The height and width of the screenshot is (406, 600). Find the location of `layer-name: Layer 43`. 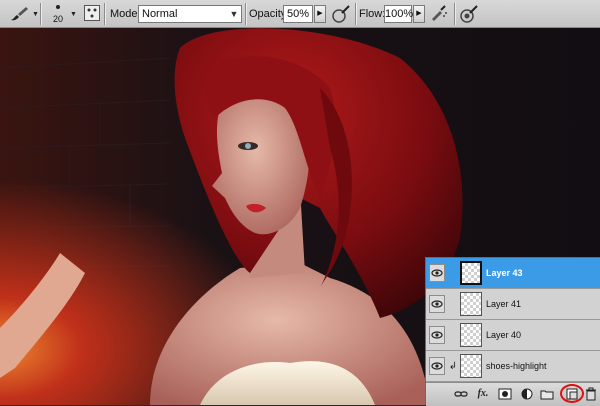

layer-name: Layer 43 is located at coordinates (504, 273).